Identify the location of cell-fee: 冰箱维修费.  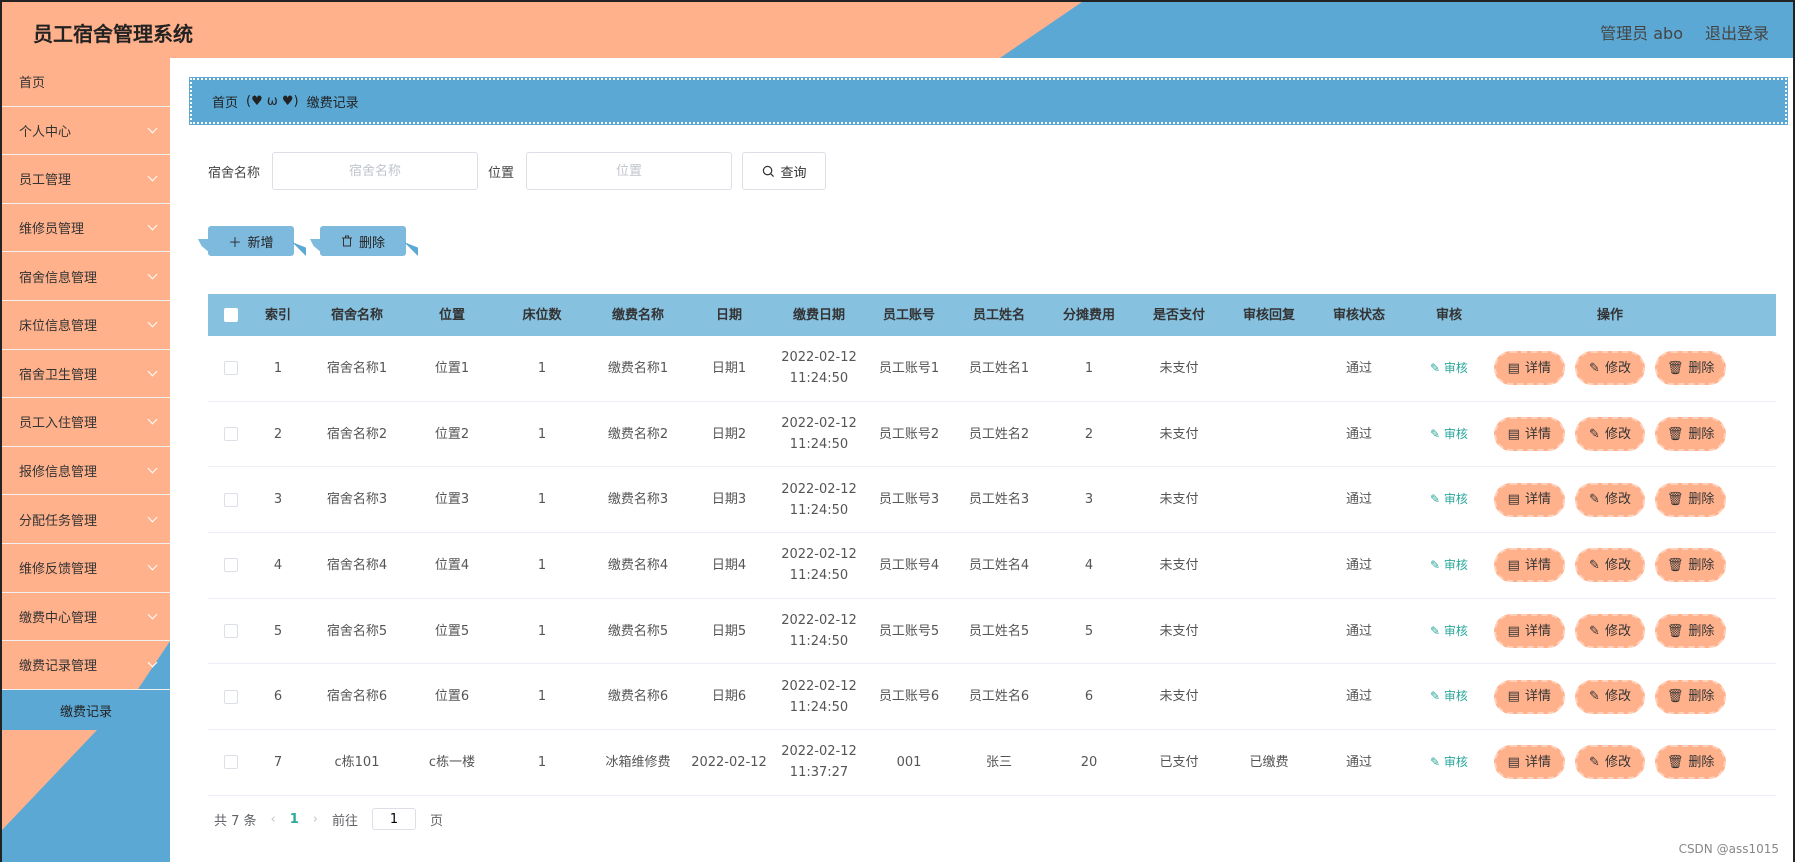
(638, 762).